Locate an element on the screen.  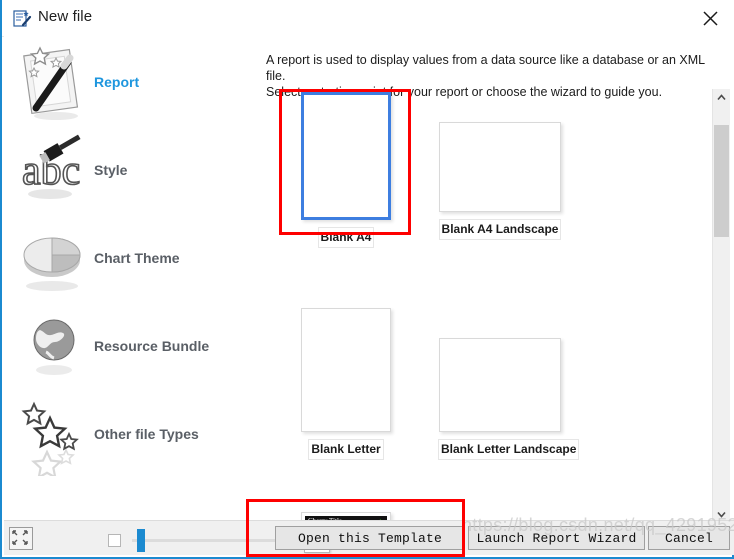
vertical-scrollbar is located at coordinates (721, 306).